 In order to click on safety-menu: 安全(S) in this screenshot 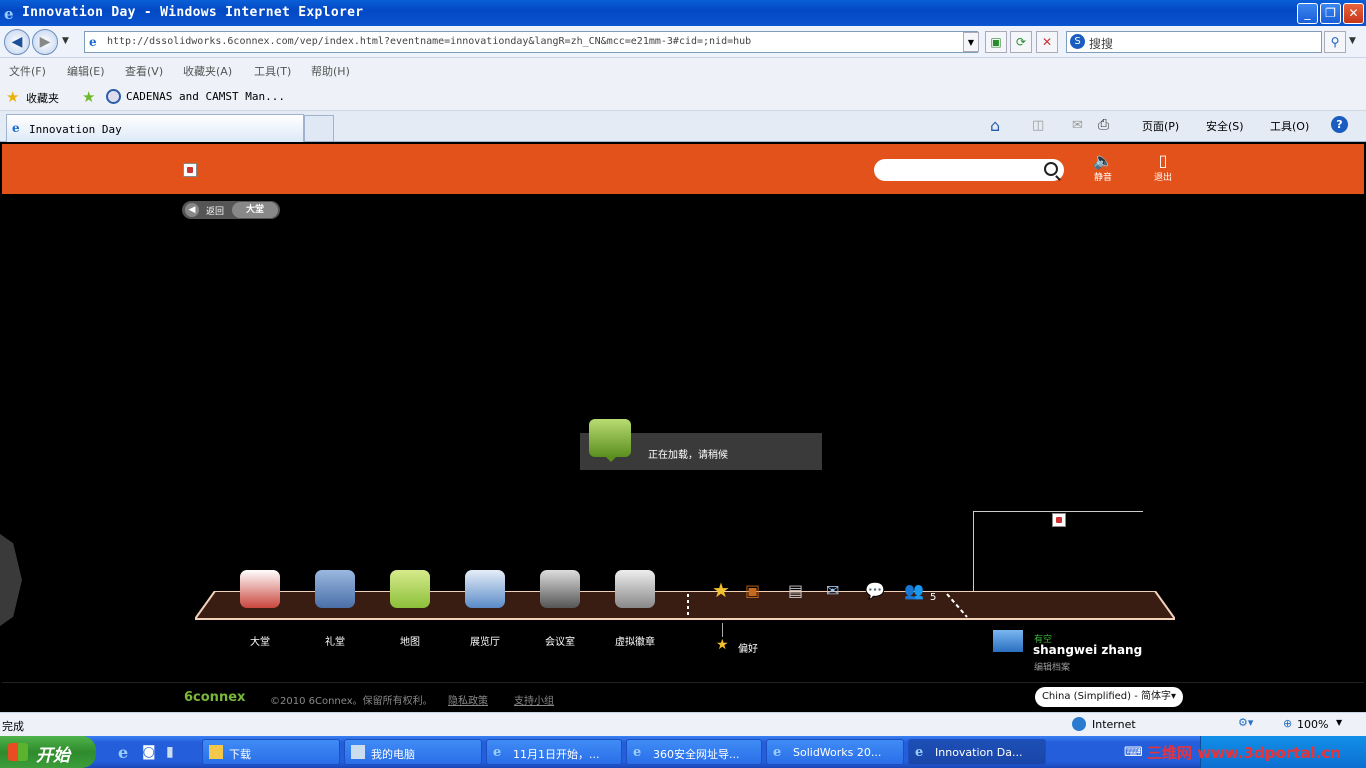, I will do `click(1225, 126)`.